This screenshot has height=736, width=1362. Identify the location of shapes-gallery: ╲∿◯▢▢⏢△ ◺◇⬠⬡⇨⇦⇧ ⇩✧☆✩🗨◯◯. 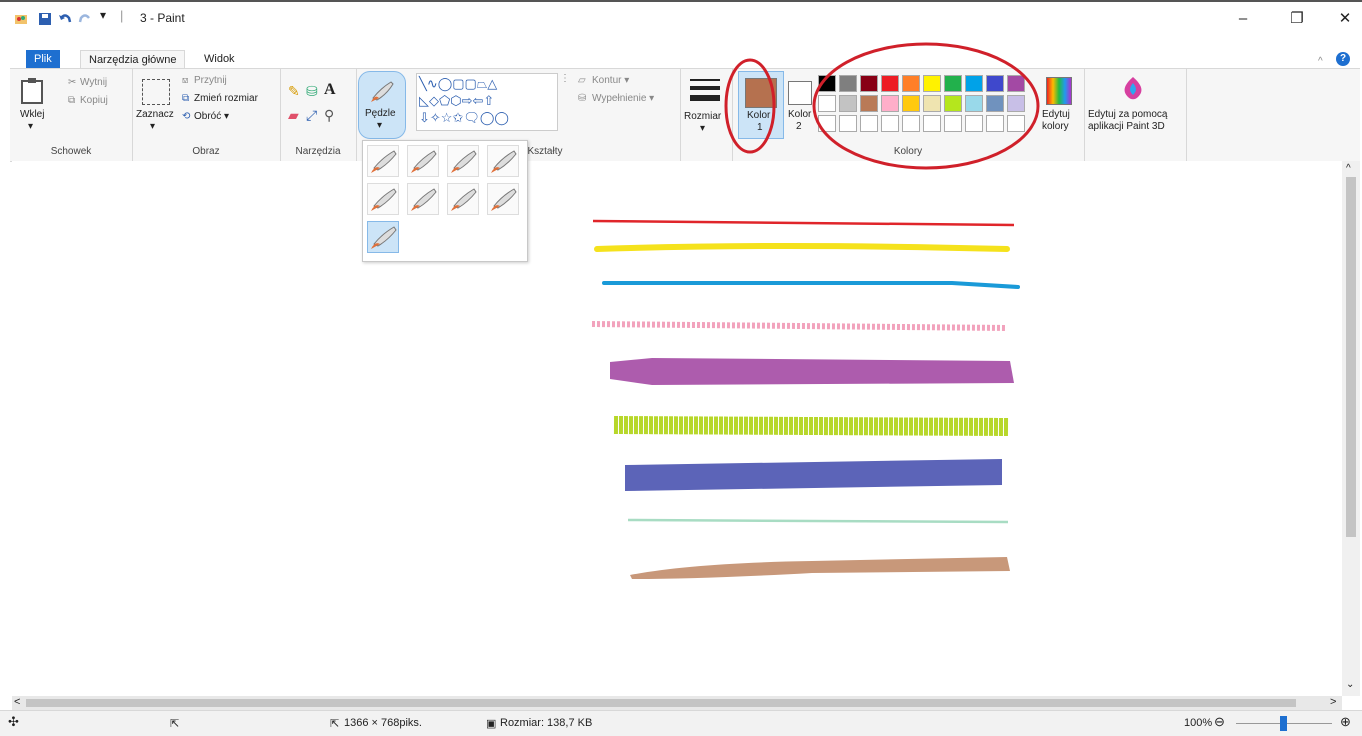
(487, 102).